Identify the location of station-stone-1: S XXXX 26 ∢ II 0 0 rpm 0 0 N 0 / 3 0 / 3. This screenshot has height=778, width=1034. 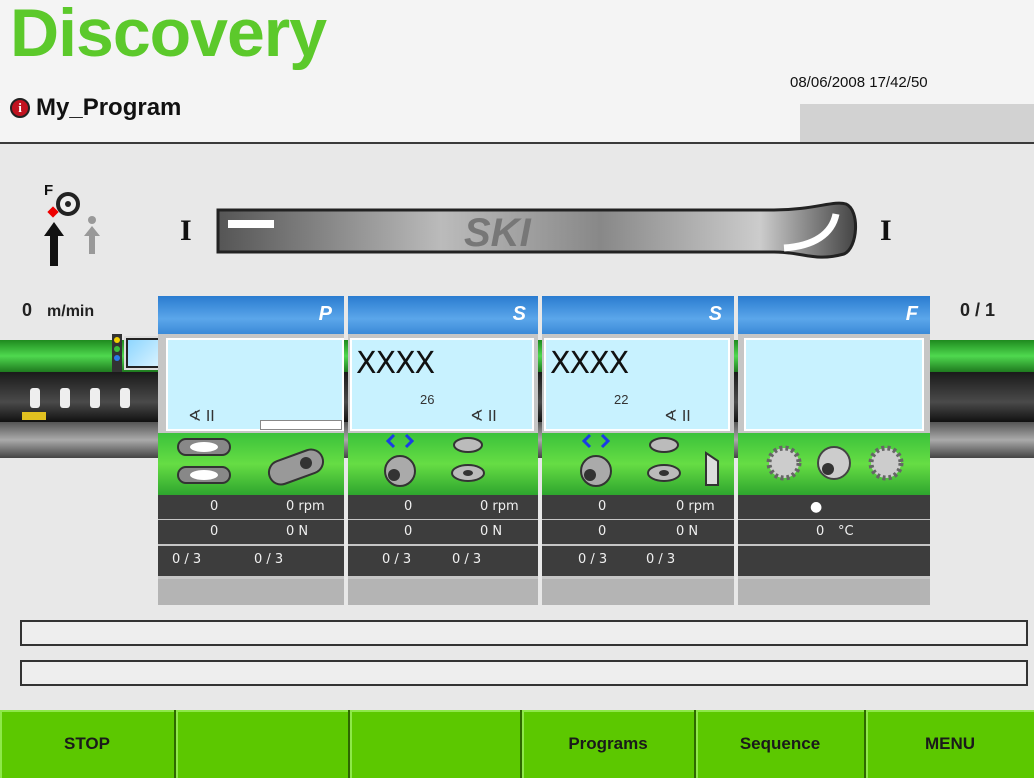
(443, 450).